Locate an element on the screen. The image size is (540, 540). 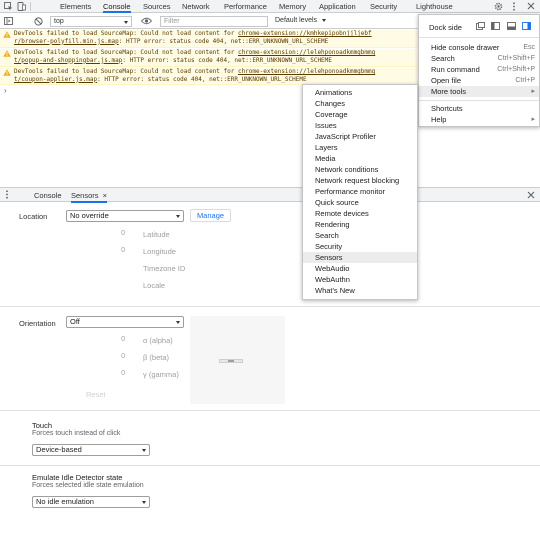
log-levels-dropdown: Default levels is located at coordinates (300, 20).